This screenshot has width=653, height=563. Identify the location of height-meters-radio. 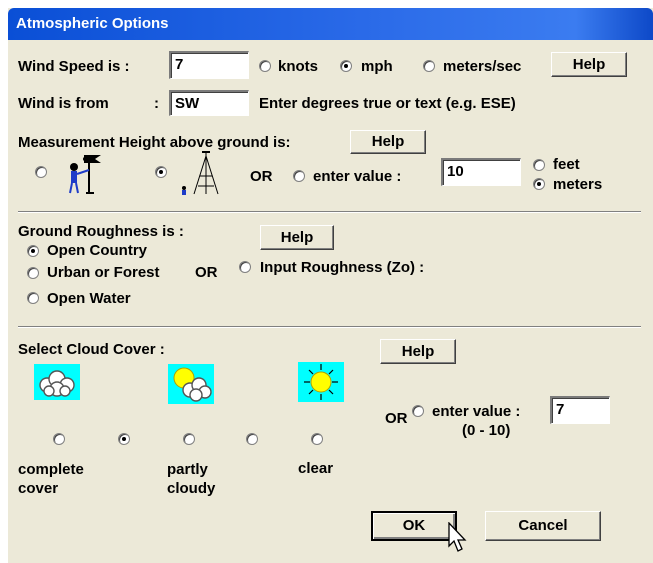
(539, 184).